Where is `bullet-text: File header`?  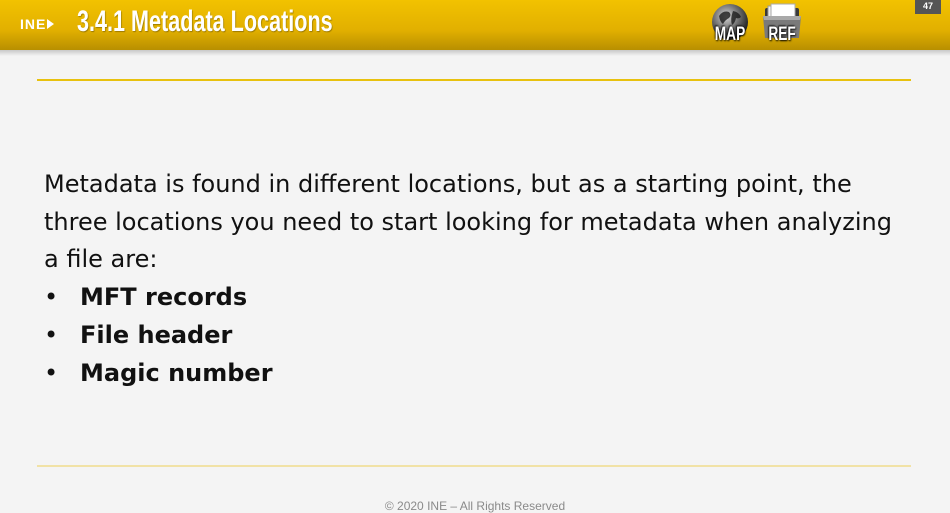 bullet-text: File header is located at coordinates (156, 334).